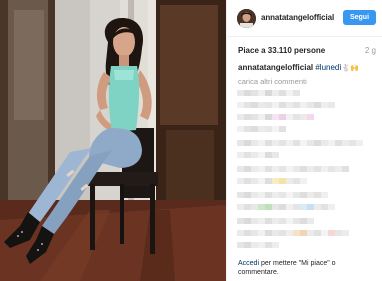 Image resolution: width=382 pixels, height=281 pixels. Describe the element at coordinates (275, 67) in the screenshot. I see `caption-username: annatatangelofficial` at that location.